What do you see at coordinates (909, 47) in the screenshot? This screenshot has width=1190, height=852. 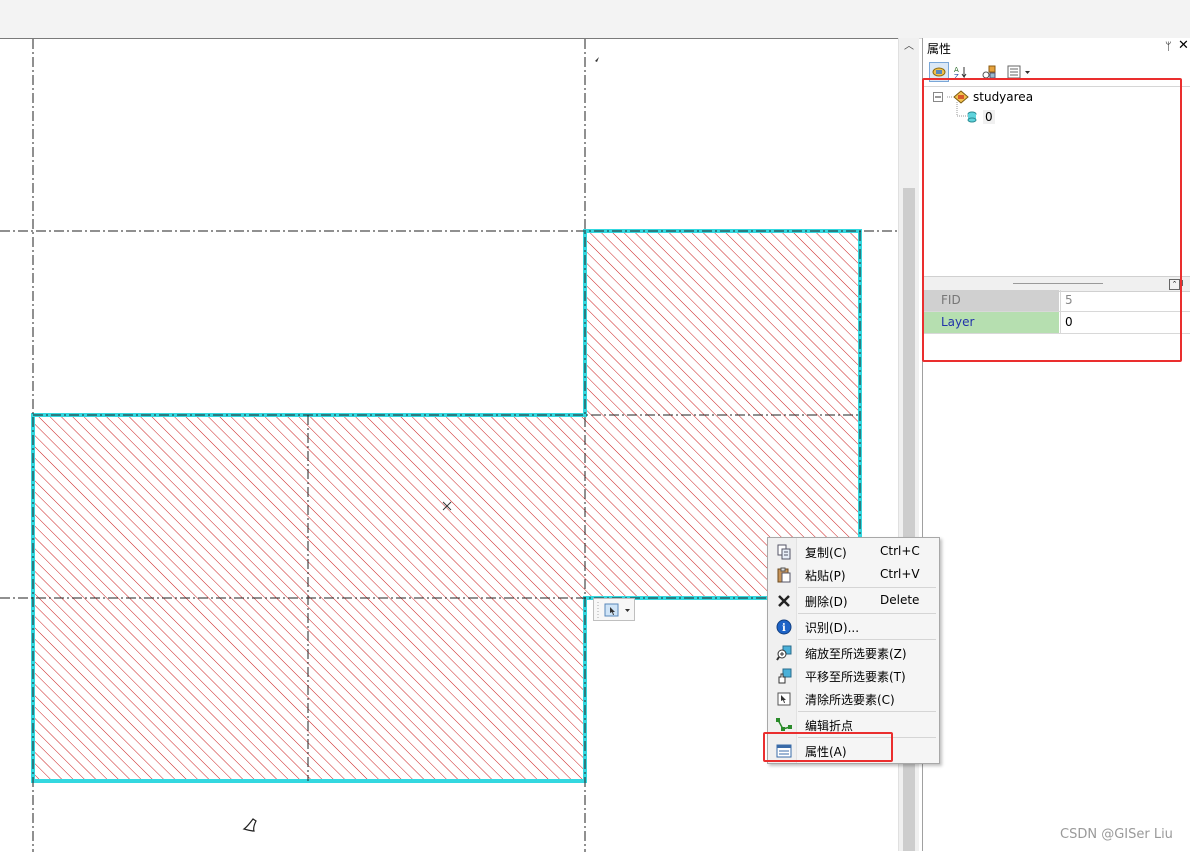 I see `scroll-up-icon: ︿` at bounding box center [909, 47].